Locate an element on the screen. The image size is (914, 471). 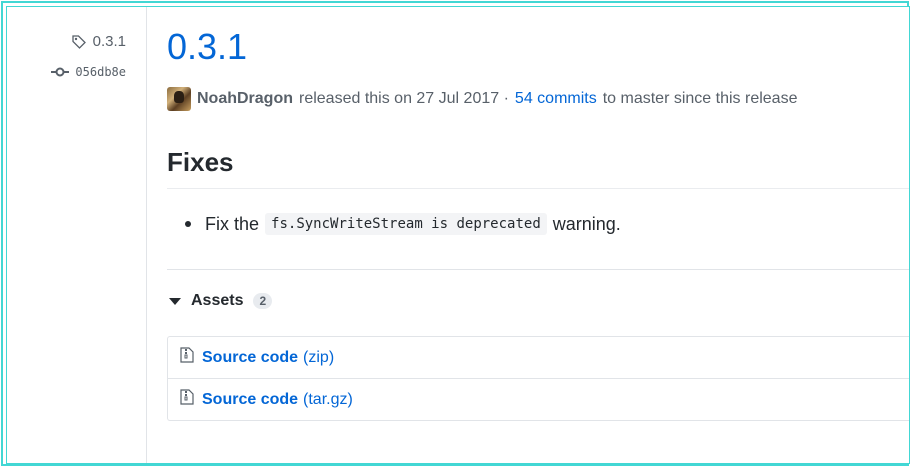
tag-name: 0.3.1 is located at coordinates (109, 41).